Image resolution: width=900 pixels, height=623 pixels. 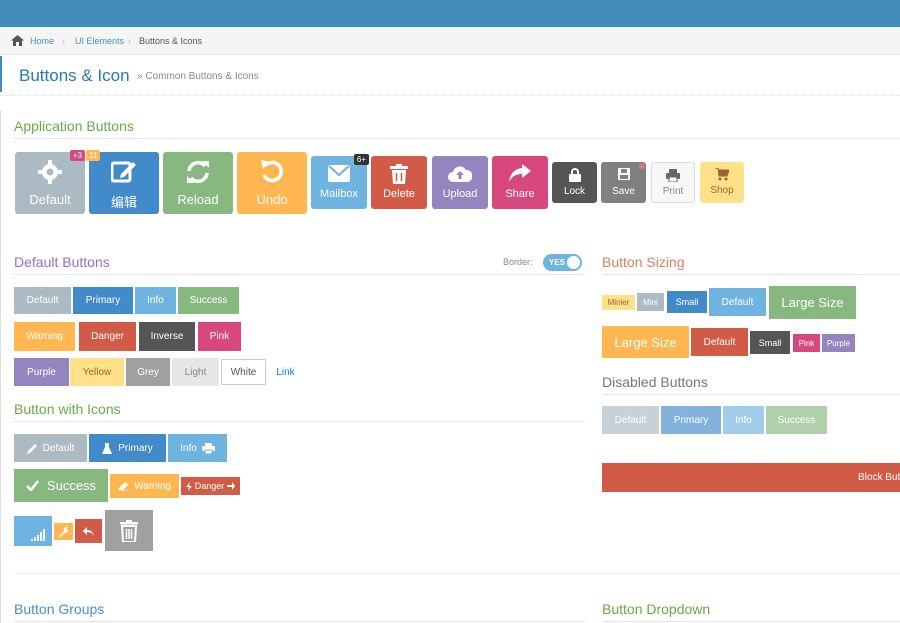 I want to click on app-button-label: Default, so click(x=50, y=199).